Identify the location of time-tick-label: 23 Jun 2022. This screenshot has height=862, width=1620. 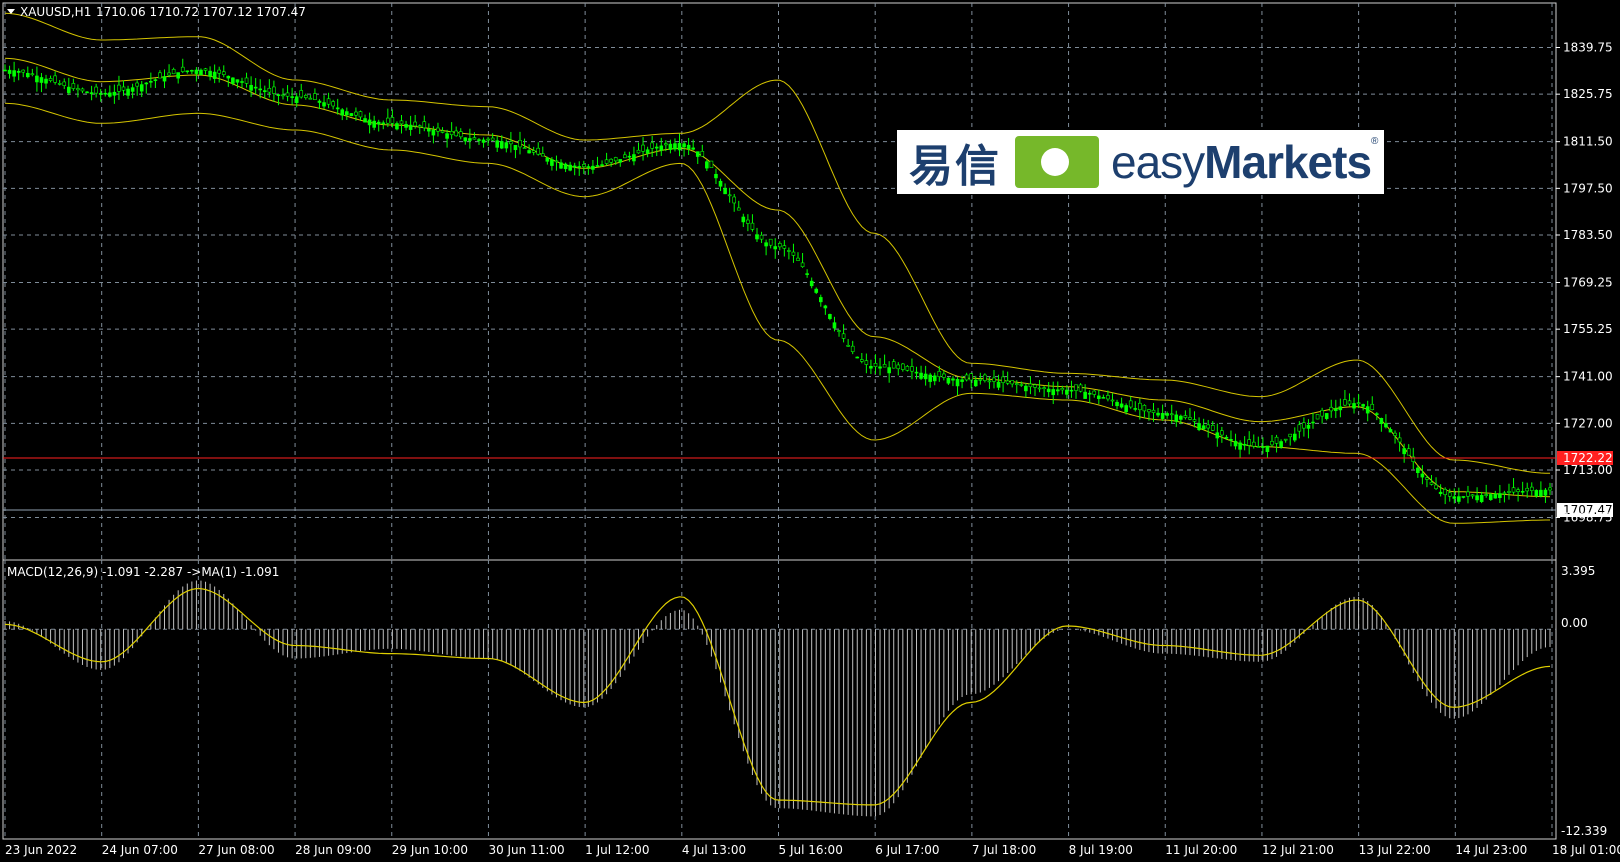
(41, 850).